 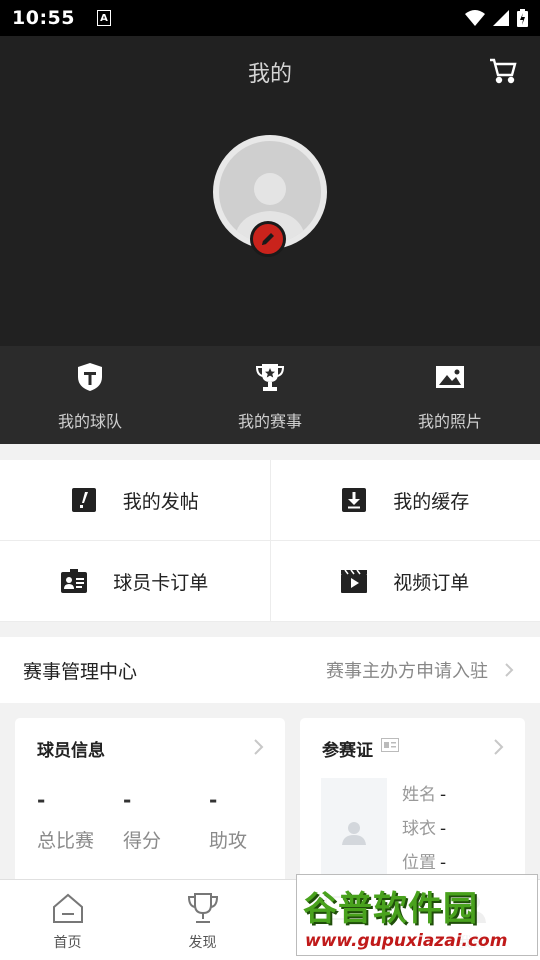 I want to click on edit-avatar-button, so click(x=268, y=239).